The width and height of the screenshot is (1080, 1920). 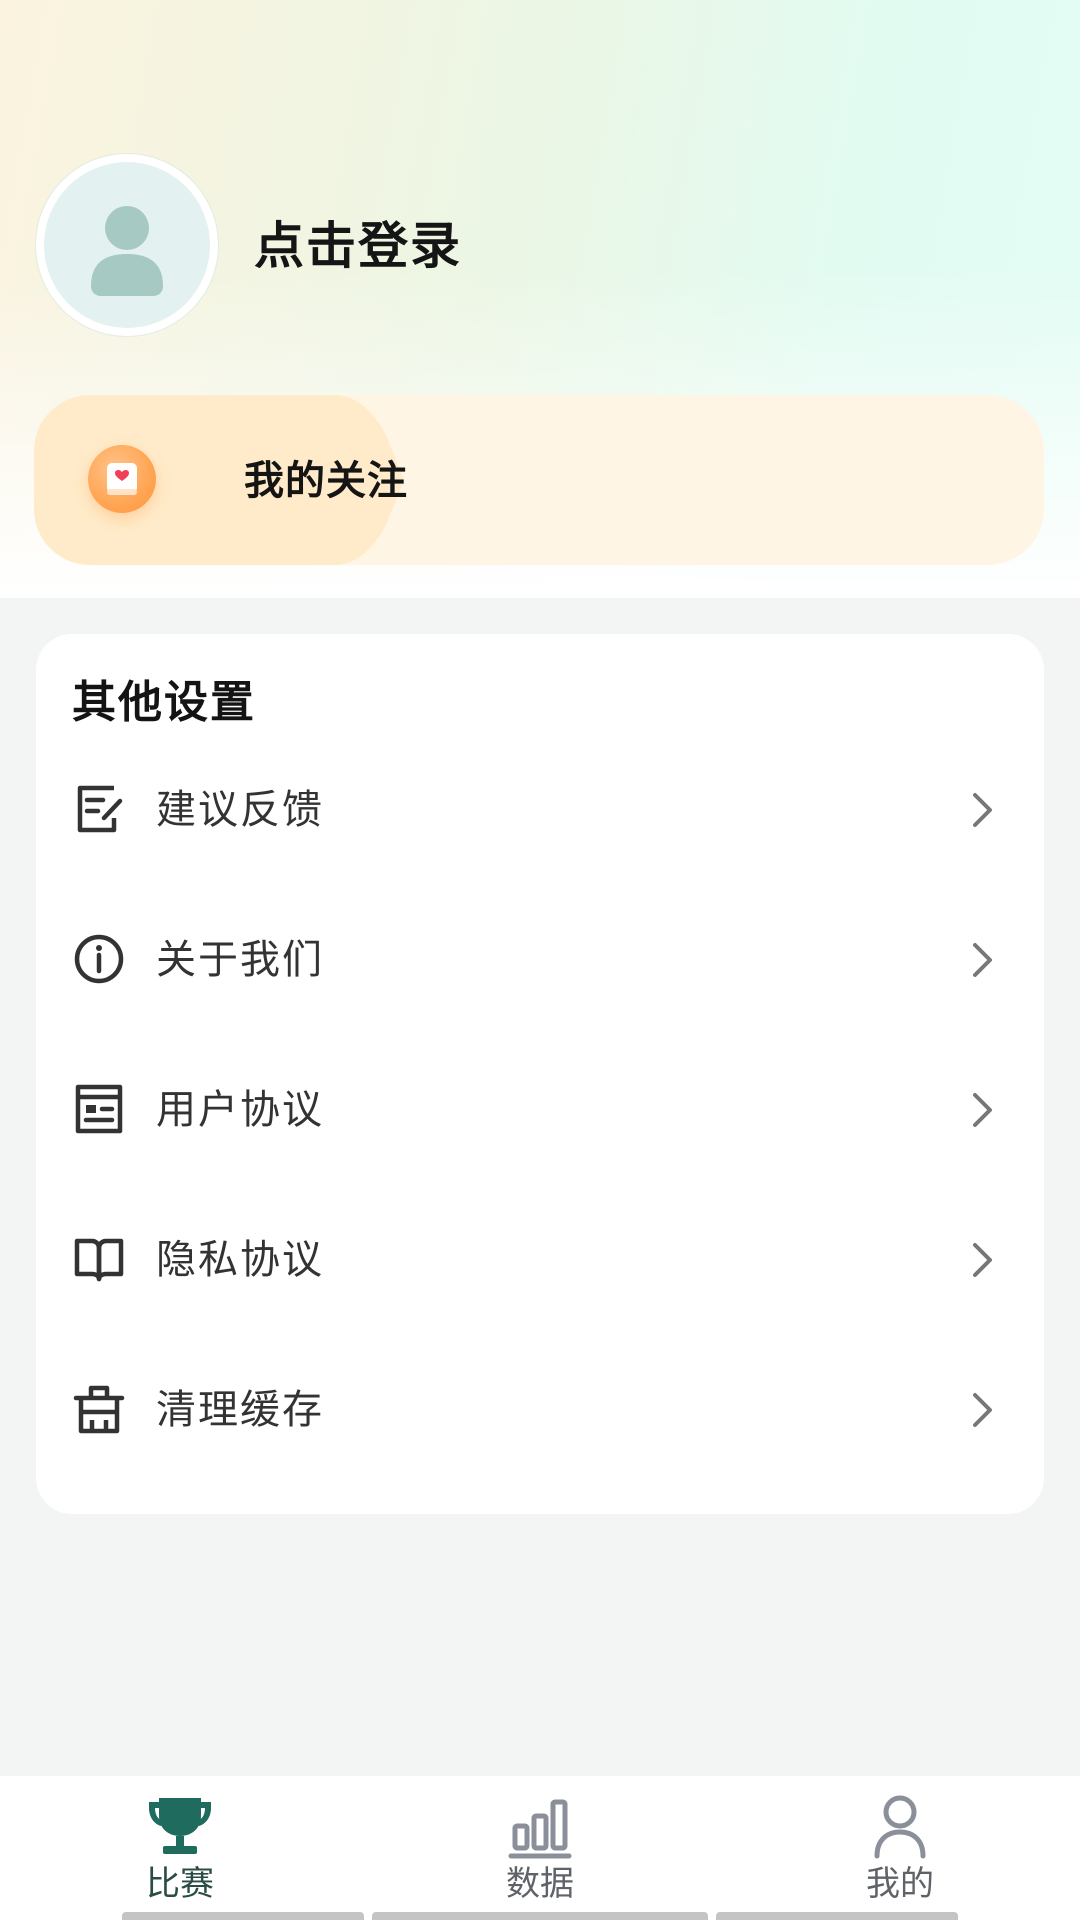 I want to click on setting-label: 用户协议, so click(x=240, y=1110).